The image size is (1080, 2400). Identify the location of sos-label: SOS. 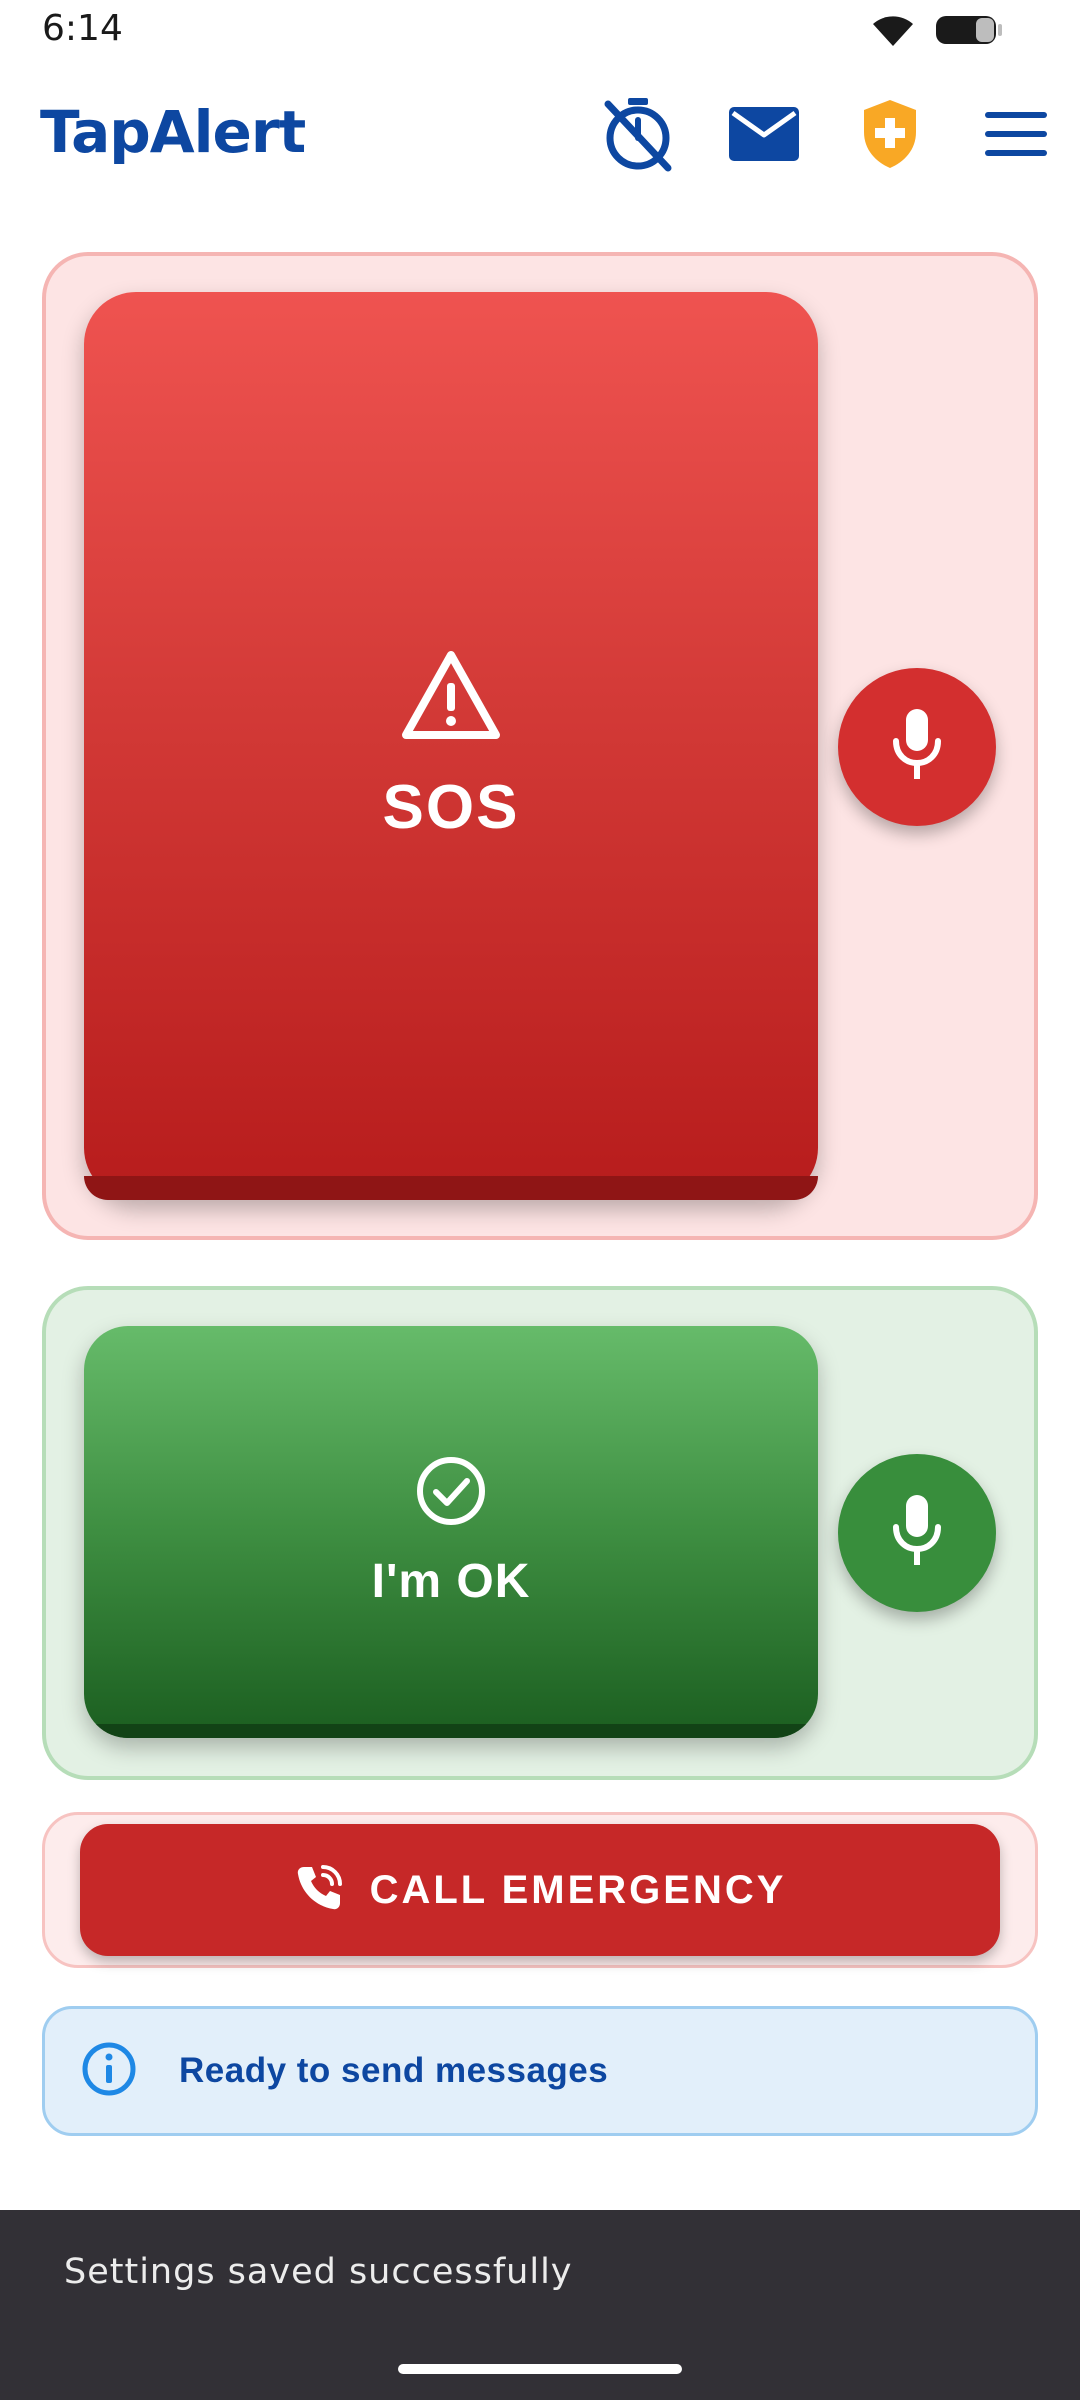
(451, 807).